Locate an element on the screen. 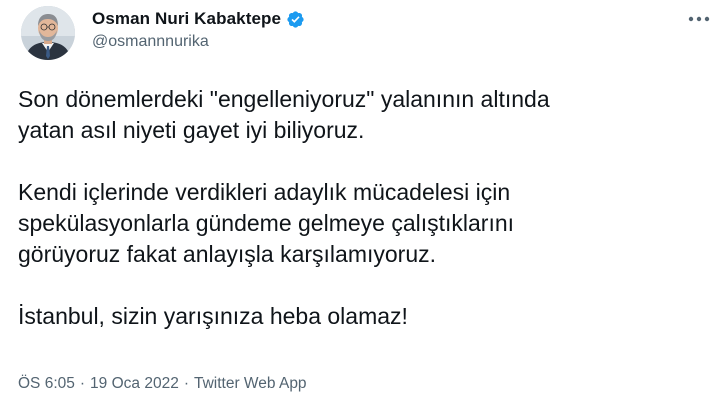  profile-photo-icon is located at coordinates (48, 33).